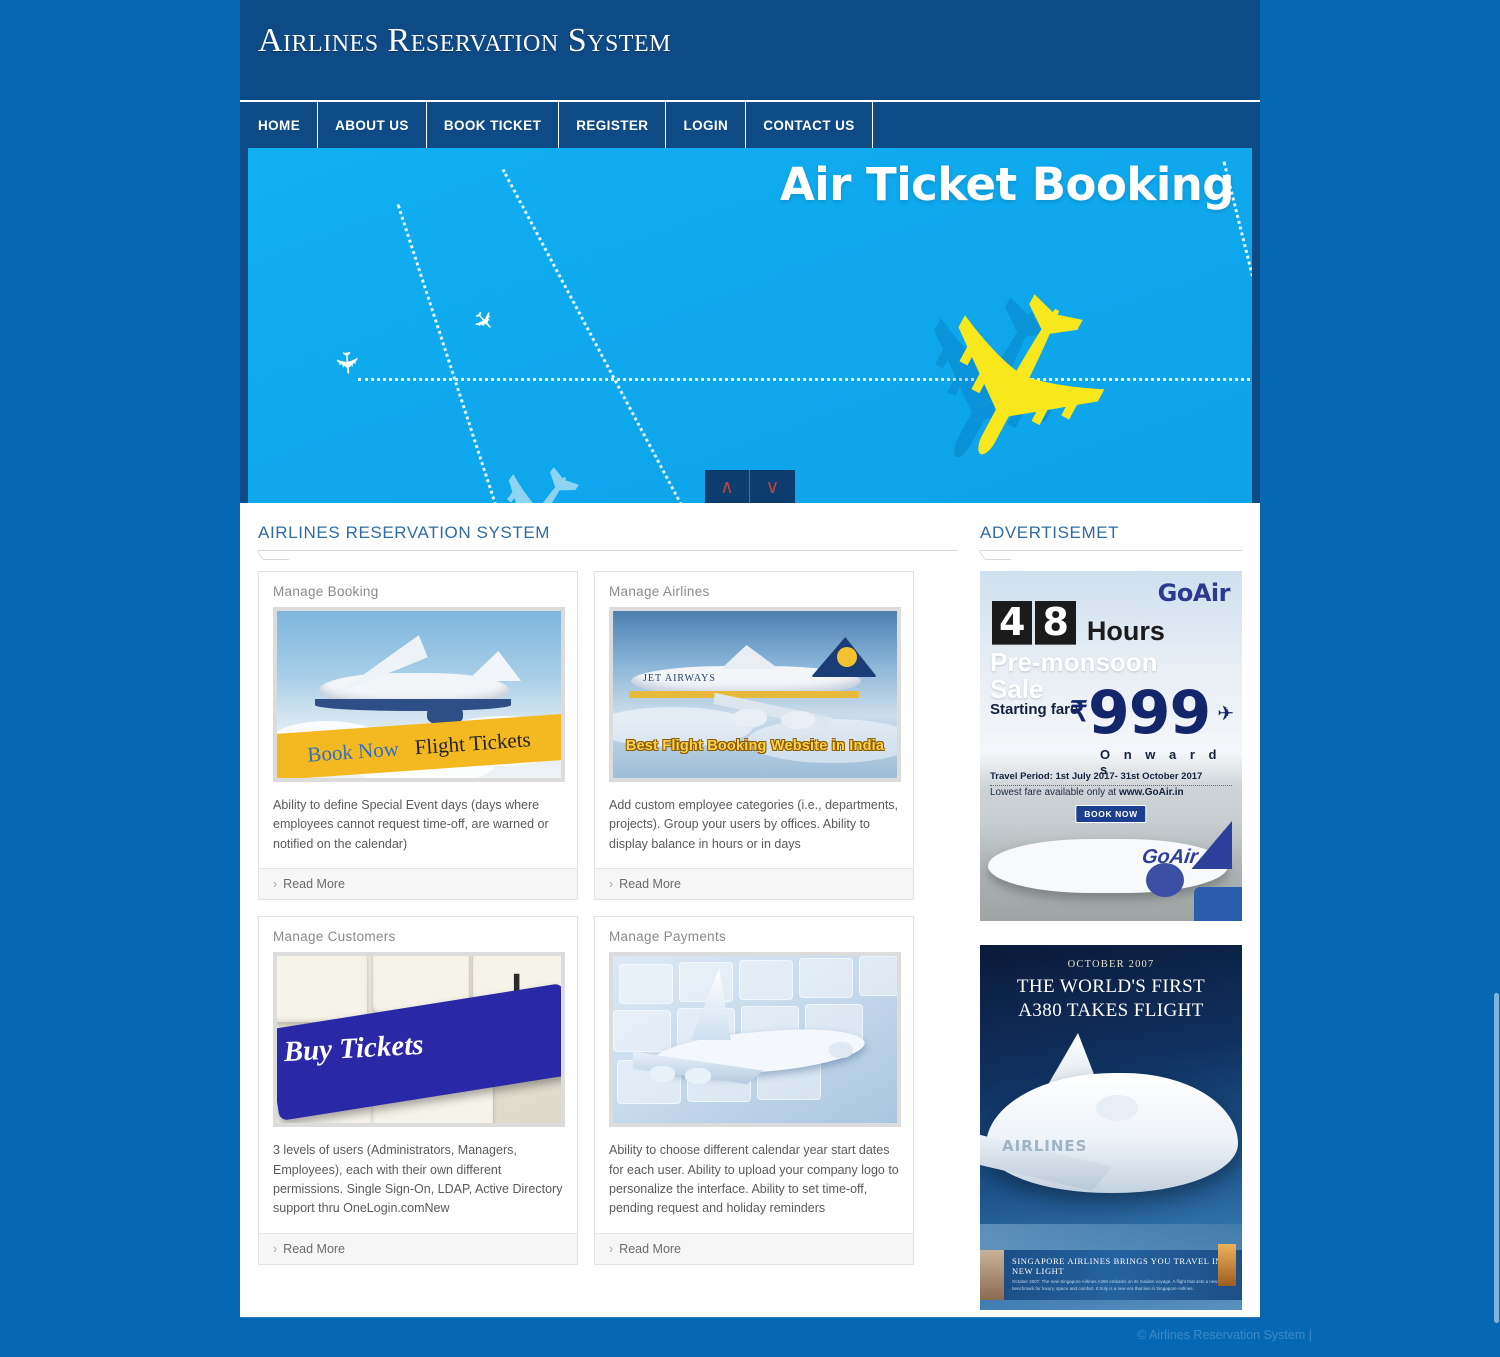 This screenshot has height=1357, width=1500. What do you see at coordinates (1496, 678) in the screenshot?
I see `page-scrollbar-track` at bounding box center [1496, 678].